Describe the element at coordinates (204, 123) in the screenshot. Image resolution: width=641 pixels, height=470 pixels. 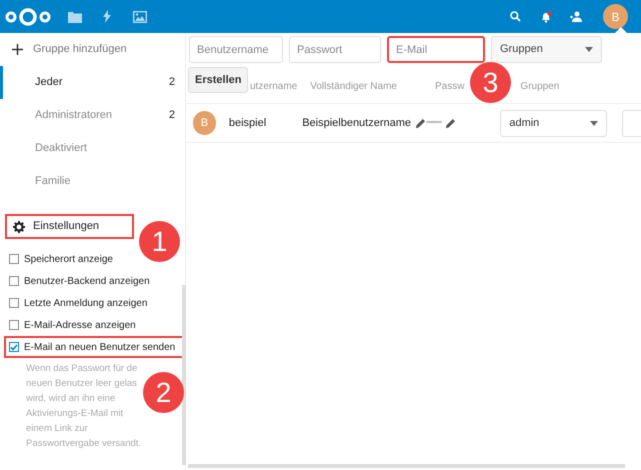
I see `user-avatar: B` at that location.